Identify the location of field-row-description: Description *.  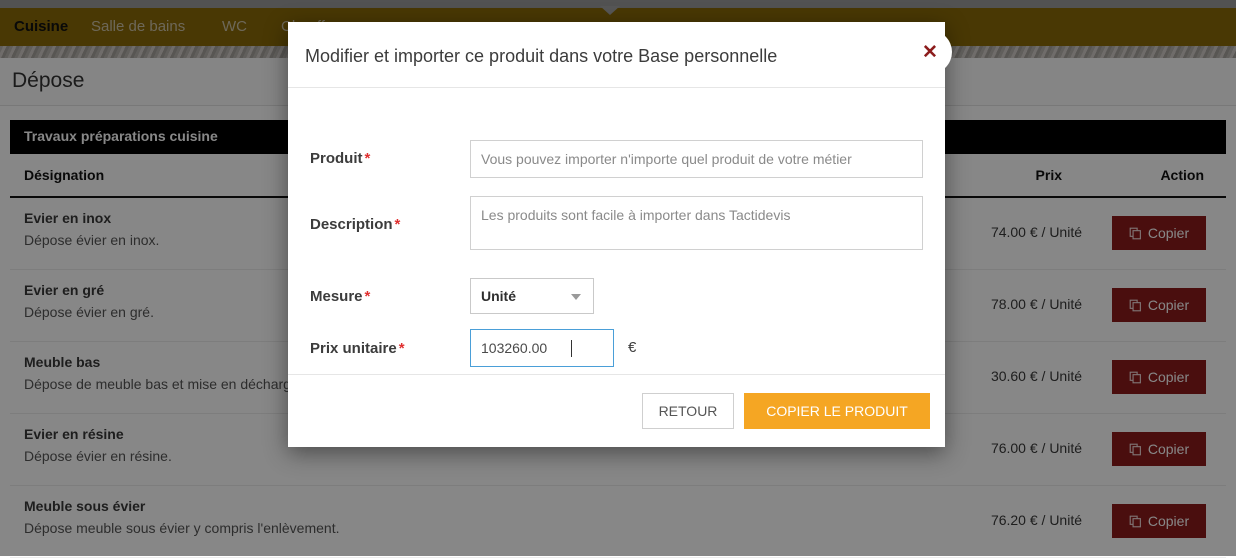
(616, 228).